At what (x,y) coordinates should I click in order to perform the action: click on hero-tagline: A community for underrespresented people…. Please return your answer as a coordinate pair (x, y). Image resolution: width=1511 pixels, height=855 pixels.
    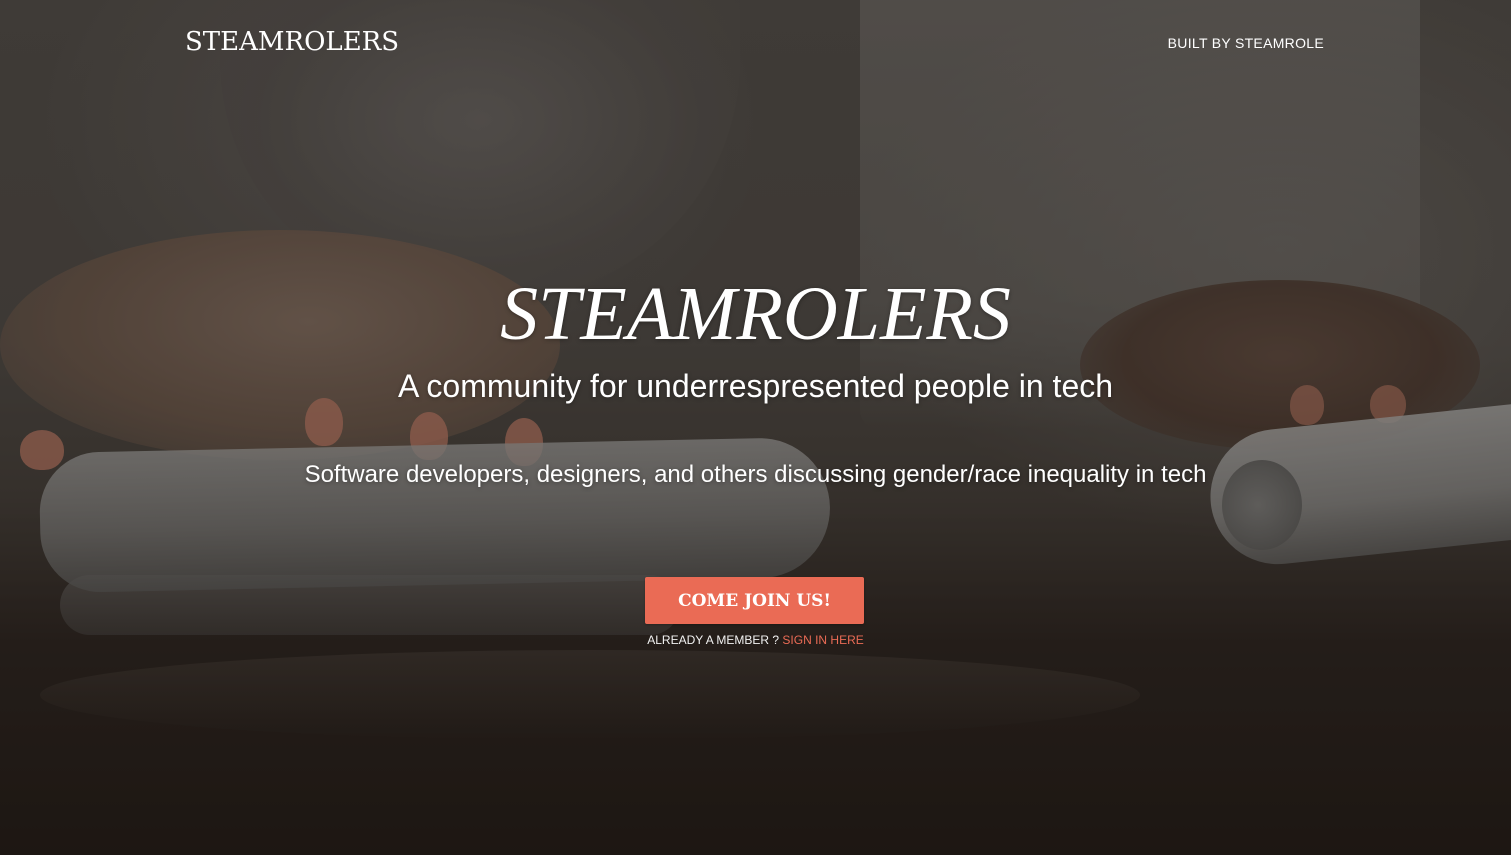
    Looking at the image, I should click on (755, 386).